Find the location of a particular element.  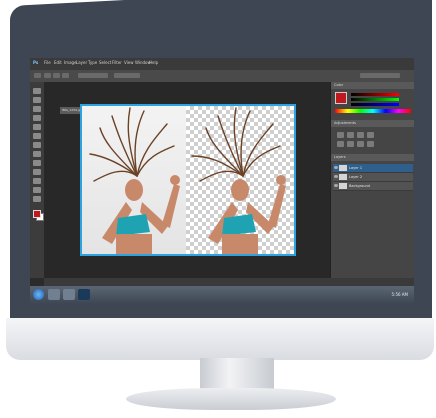

vibrance-icon is located at coordinates (340, 144).